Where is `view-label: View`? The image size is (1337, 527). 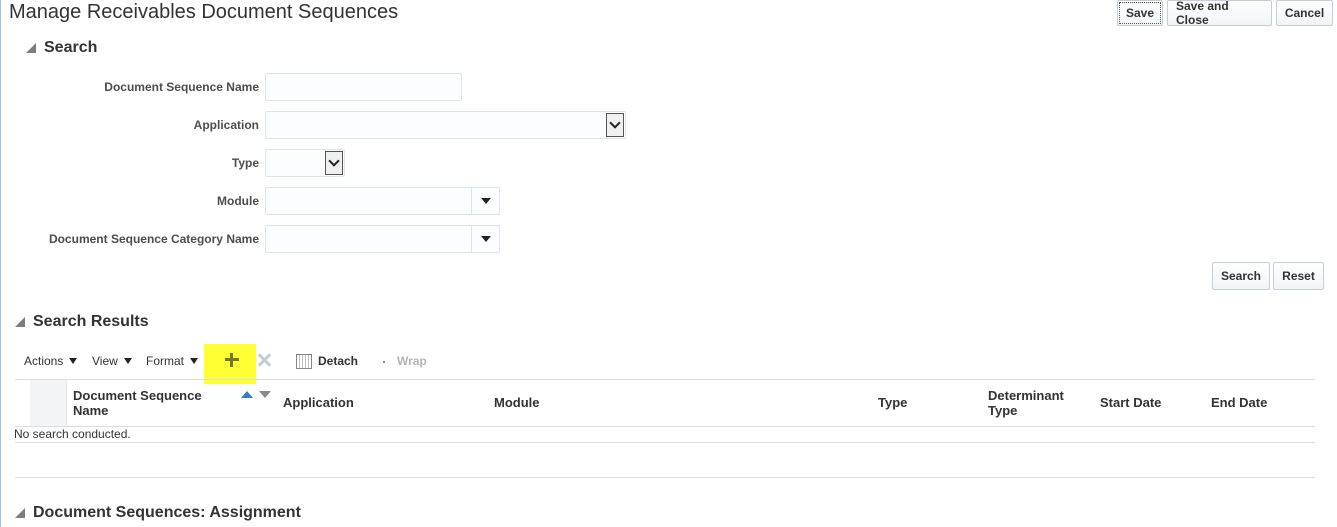 view-label: View is located at coordinates (105, 361).